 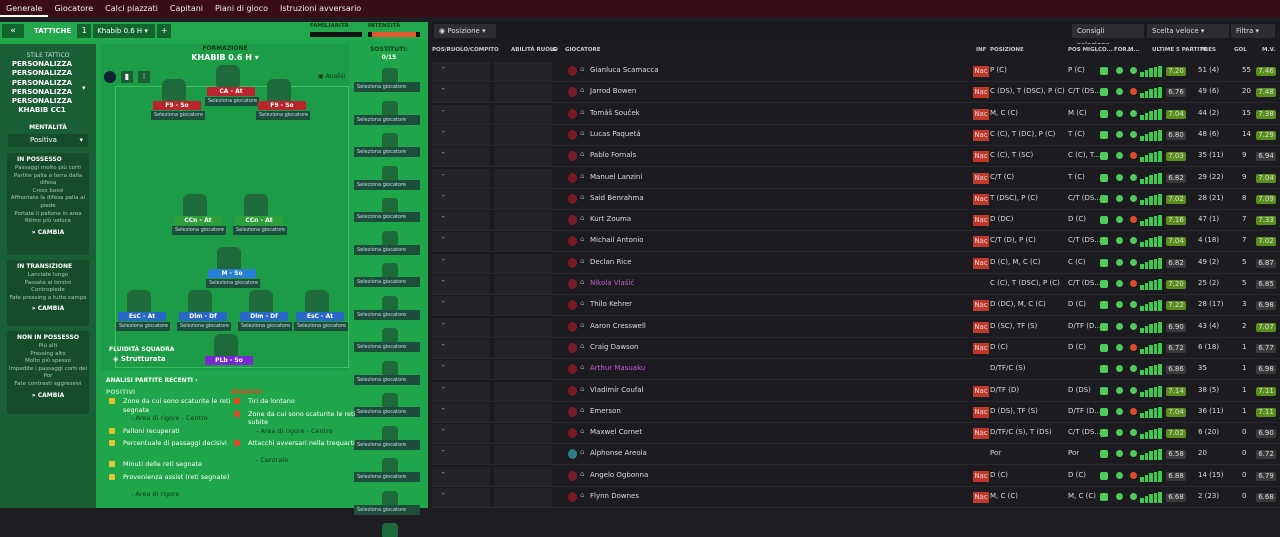 What do you see at coordinates (131, 8) in the screenshot?
I see `nav-tab: Calci piazzati` at bounding box center [131, 8].